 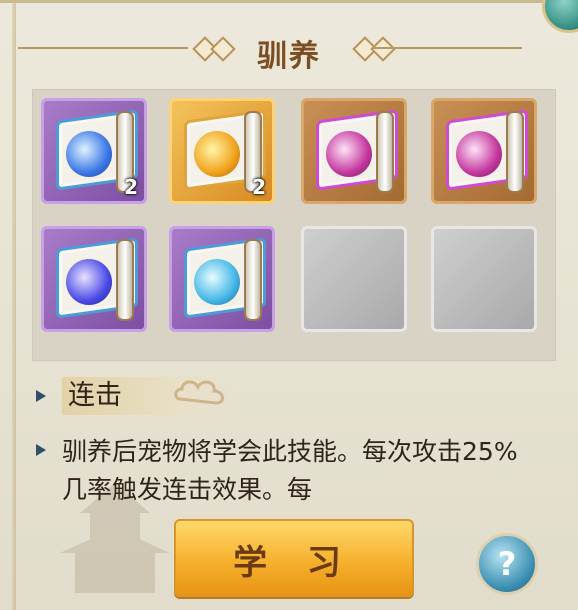 I want to click on title-divider-right, so click(x=447, y=48).